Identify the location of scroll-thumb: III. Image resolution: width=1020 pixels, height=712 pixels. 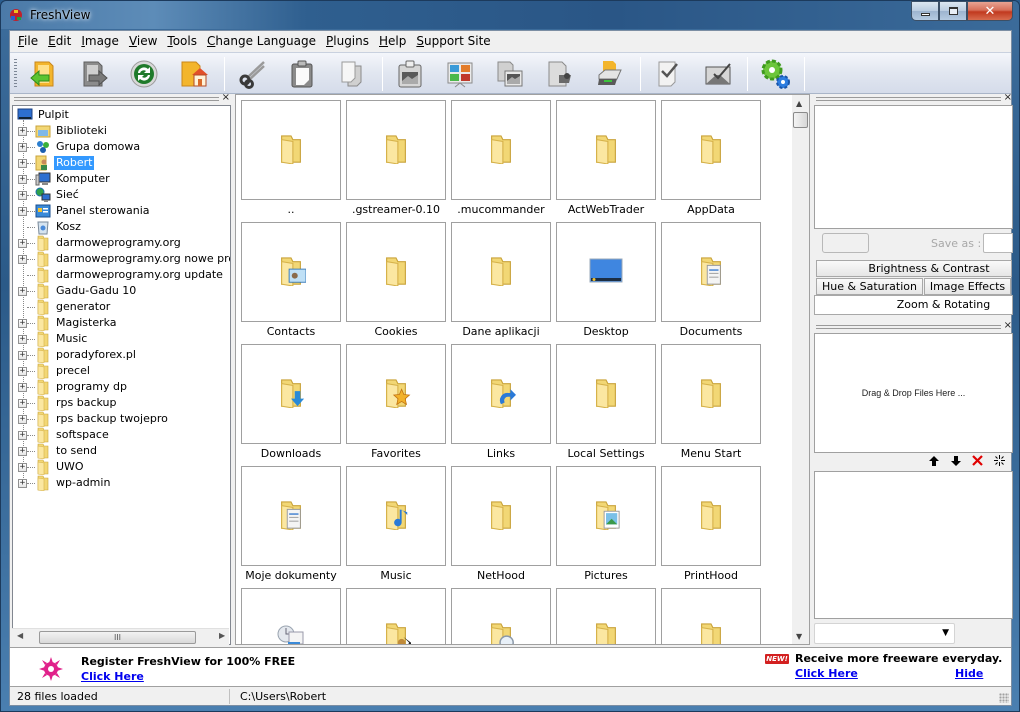
(117, 637).